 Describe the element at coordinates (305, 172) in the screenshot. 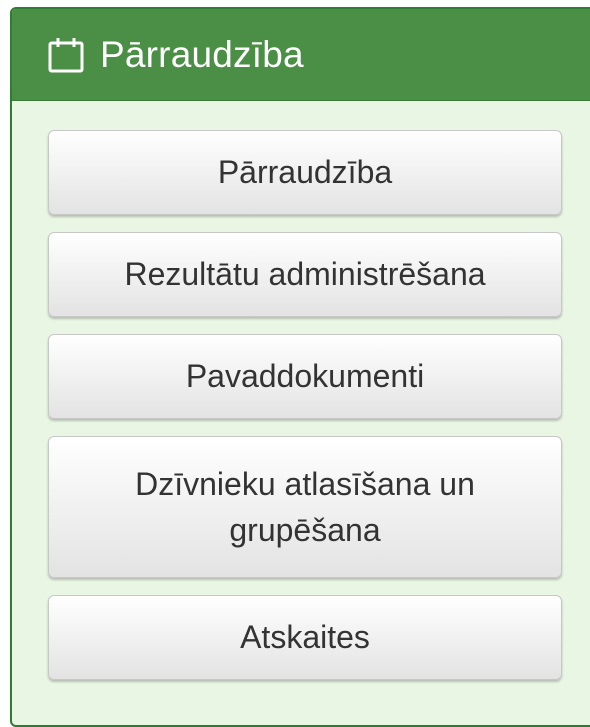

I see `monitoring-button: Pārraudzība` at that location.